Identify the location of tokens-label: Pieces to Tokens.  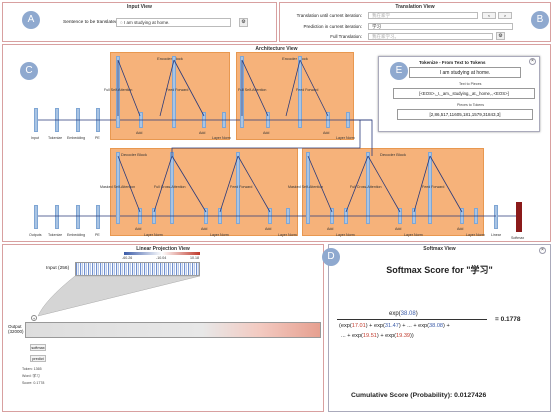
(471, 105).